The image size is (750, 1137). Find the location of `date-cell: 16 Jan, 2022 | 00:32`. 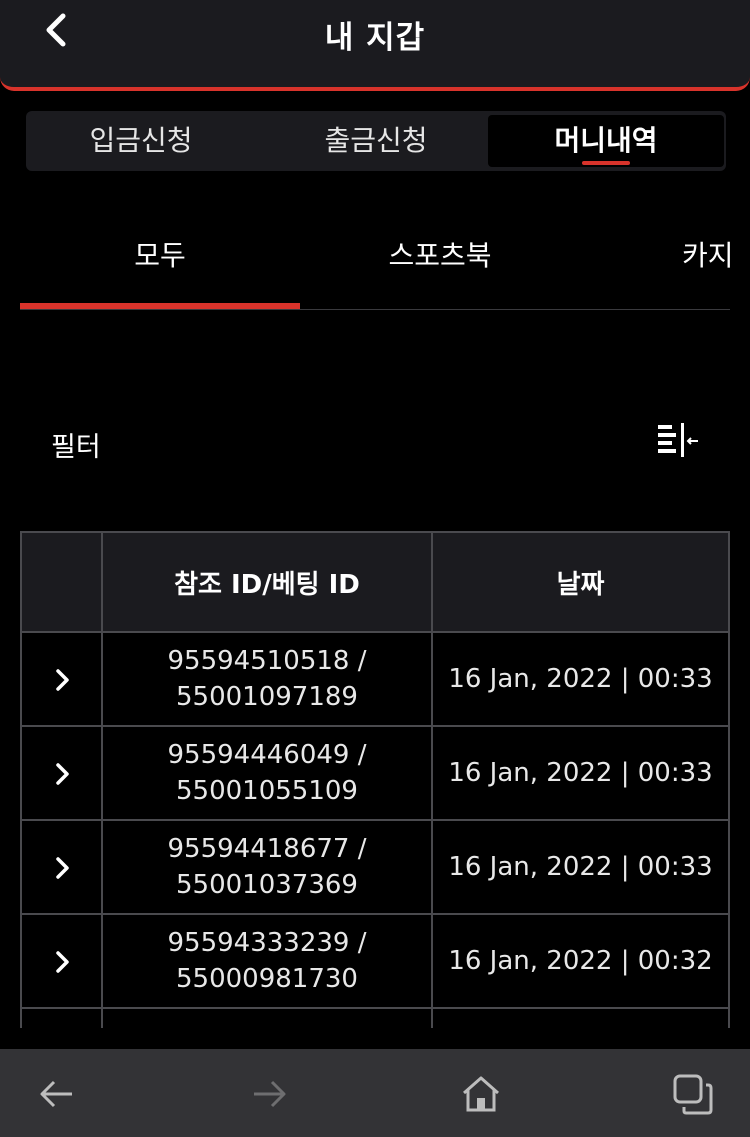

date-cell: 16 Jan, 2022 | 00:32 is located at coordinates (580, 961).